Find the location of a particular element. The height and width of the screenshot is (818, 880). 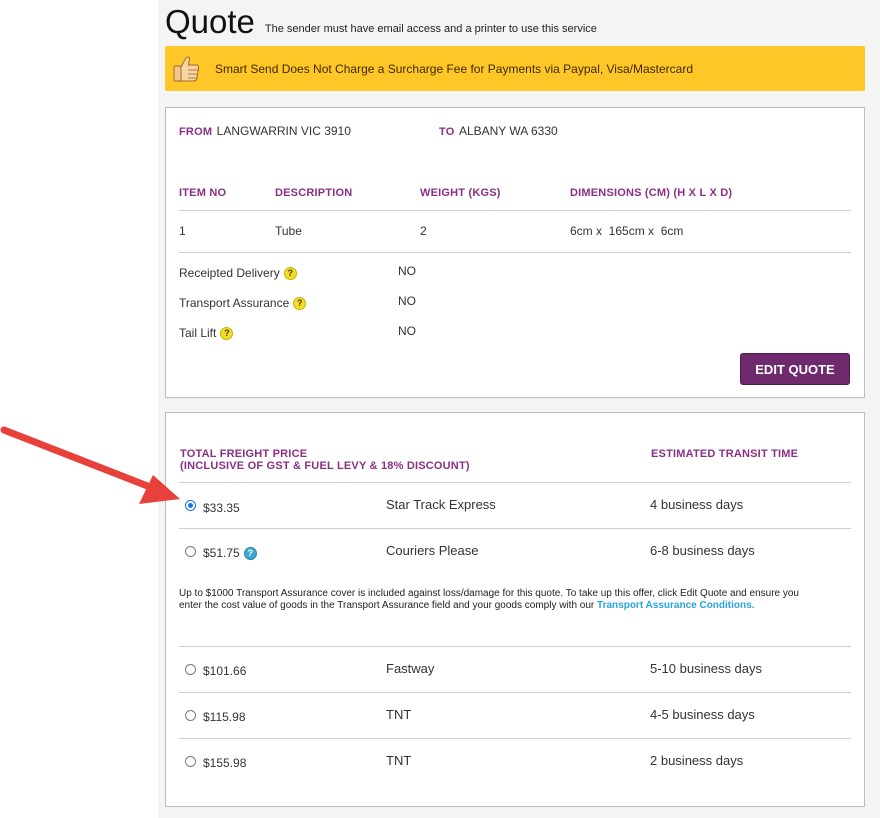

cell-description: Tube is located at coordinates (288, 231).